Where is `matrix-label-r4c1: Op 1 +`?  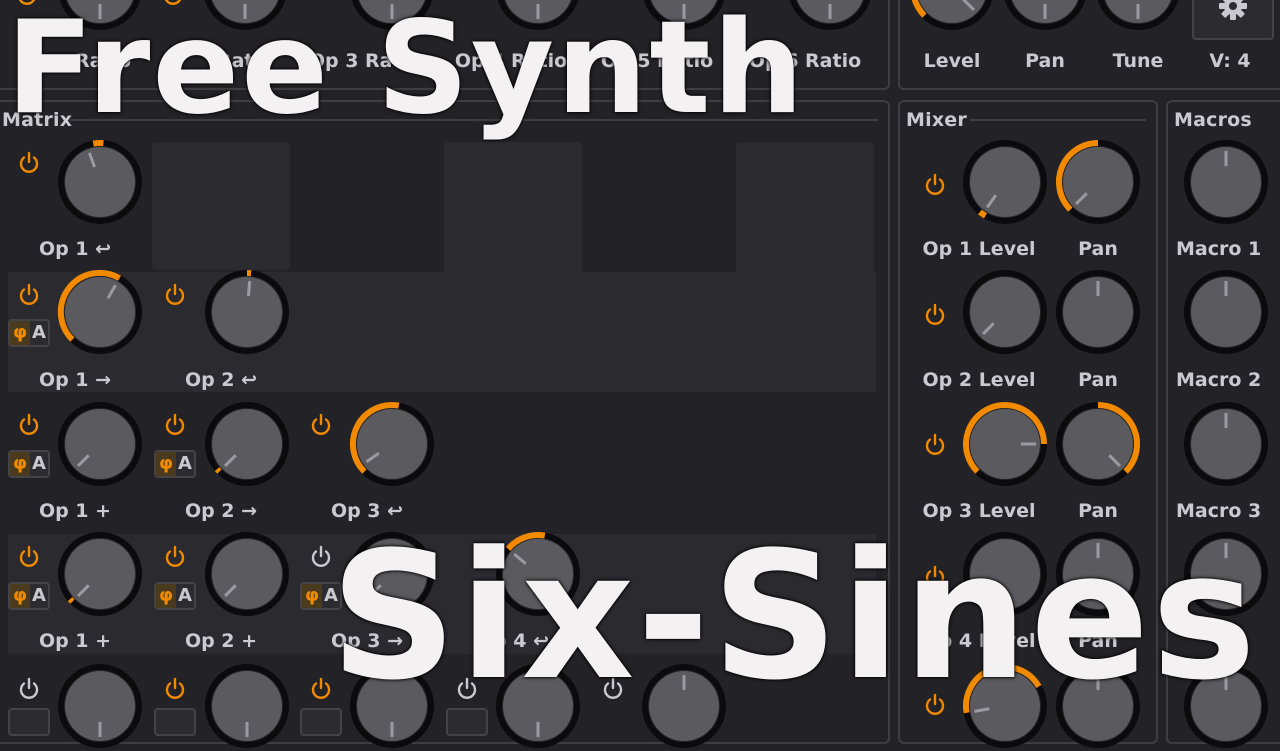 matrix-label-r4c1: Op 1 + is located at coordinates (75, 641).